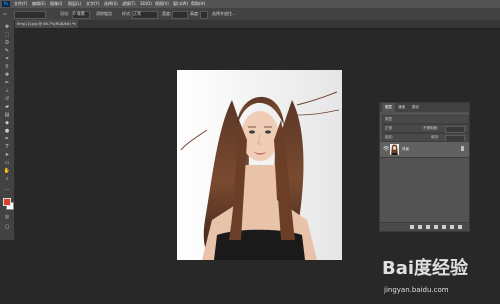  I want to click on menu-layer: 图层(L), so click(74, 4).